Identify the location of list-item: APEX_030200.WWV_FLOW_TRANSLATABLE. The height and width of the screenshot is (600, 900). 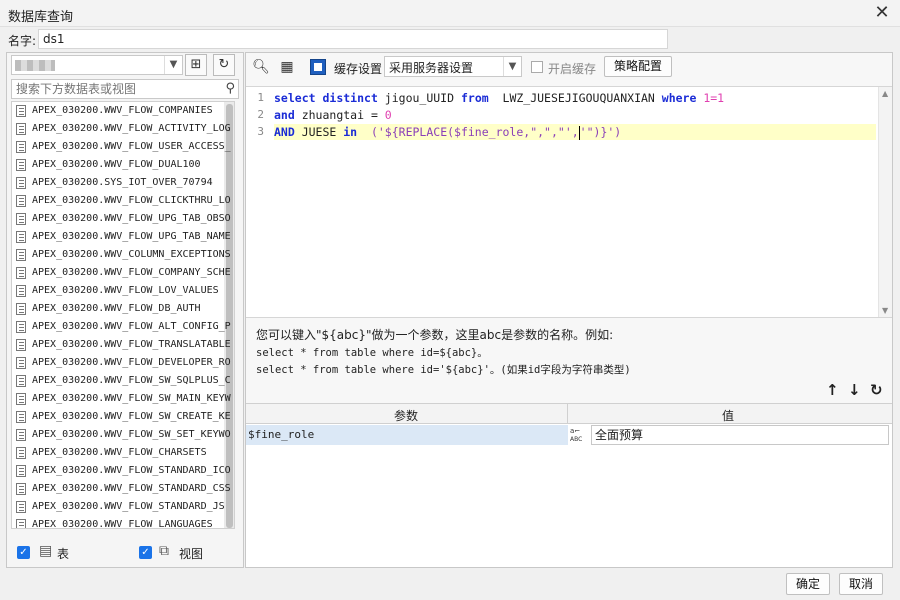
(123, 345).